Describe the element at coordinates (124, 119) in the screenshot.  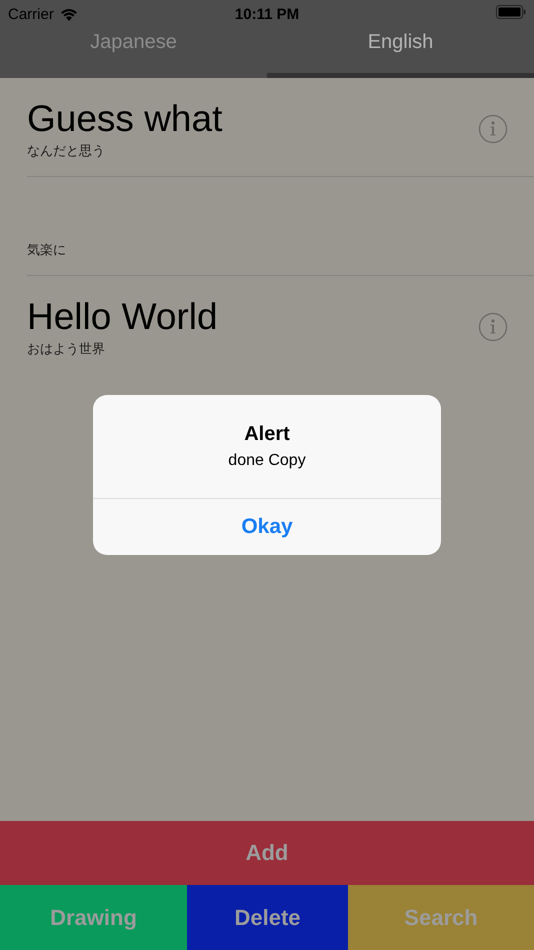
I see `phrase-title: Guess what` at that location.